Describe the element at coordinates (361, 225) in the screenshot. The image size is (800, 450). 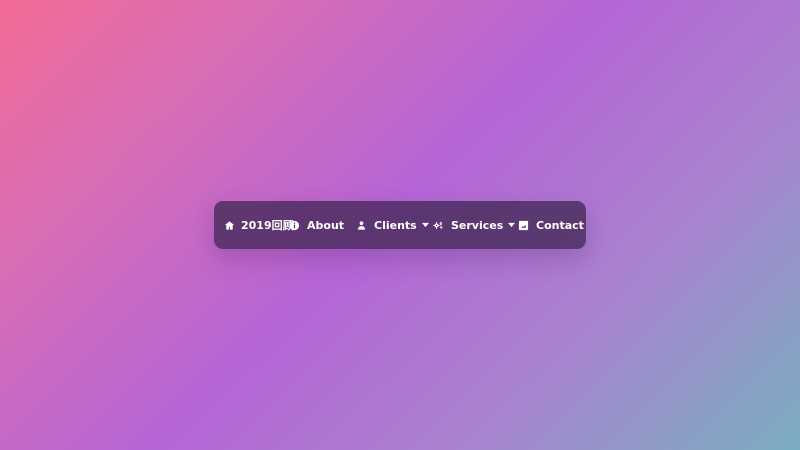
I see `user-icon` at that location.